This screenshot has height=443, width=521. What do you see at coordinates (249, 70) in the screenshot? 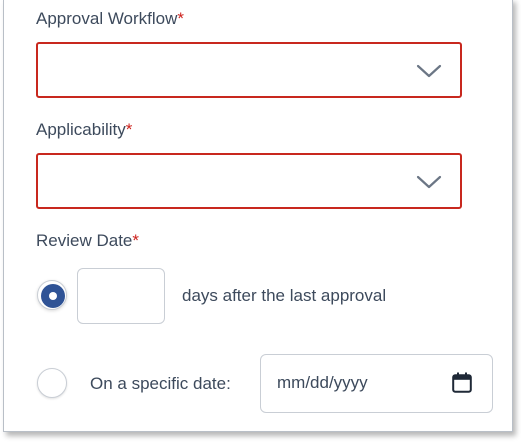
I see `approval-workflow-select` at bounding box center [249, 70].